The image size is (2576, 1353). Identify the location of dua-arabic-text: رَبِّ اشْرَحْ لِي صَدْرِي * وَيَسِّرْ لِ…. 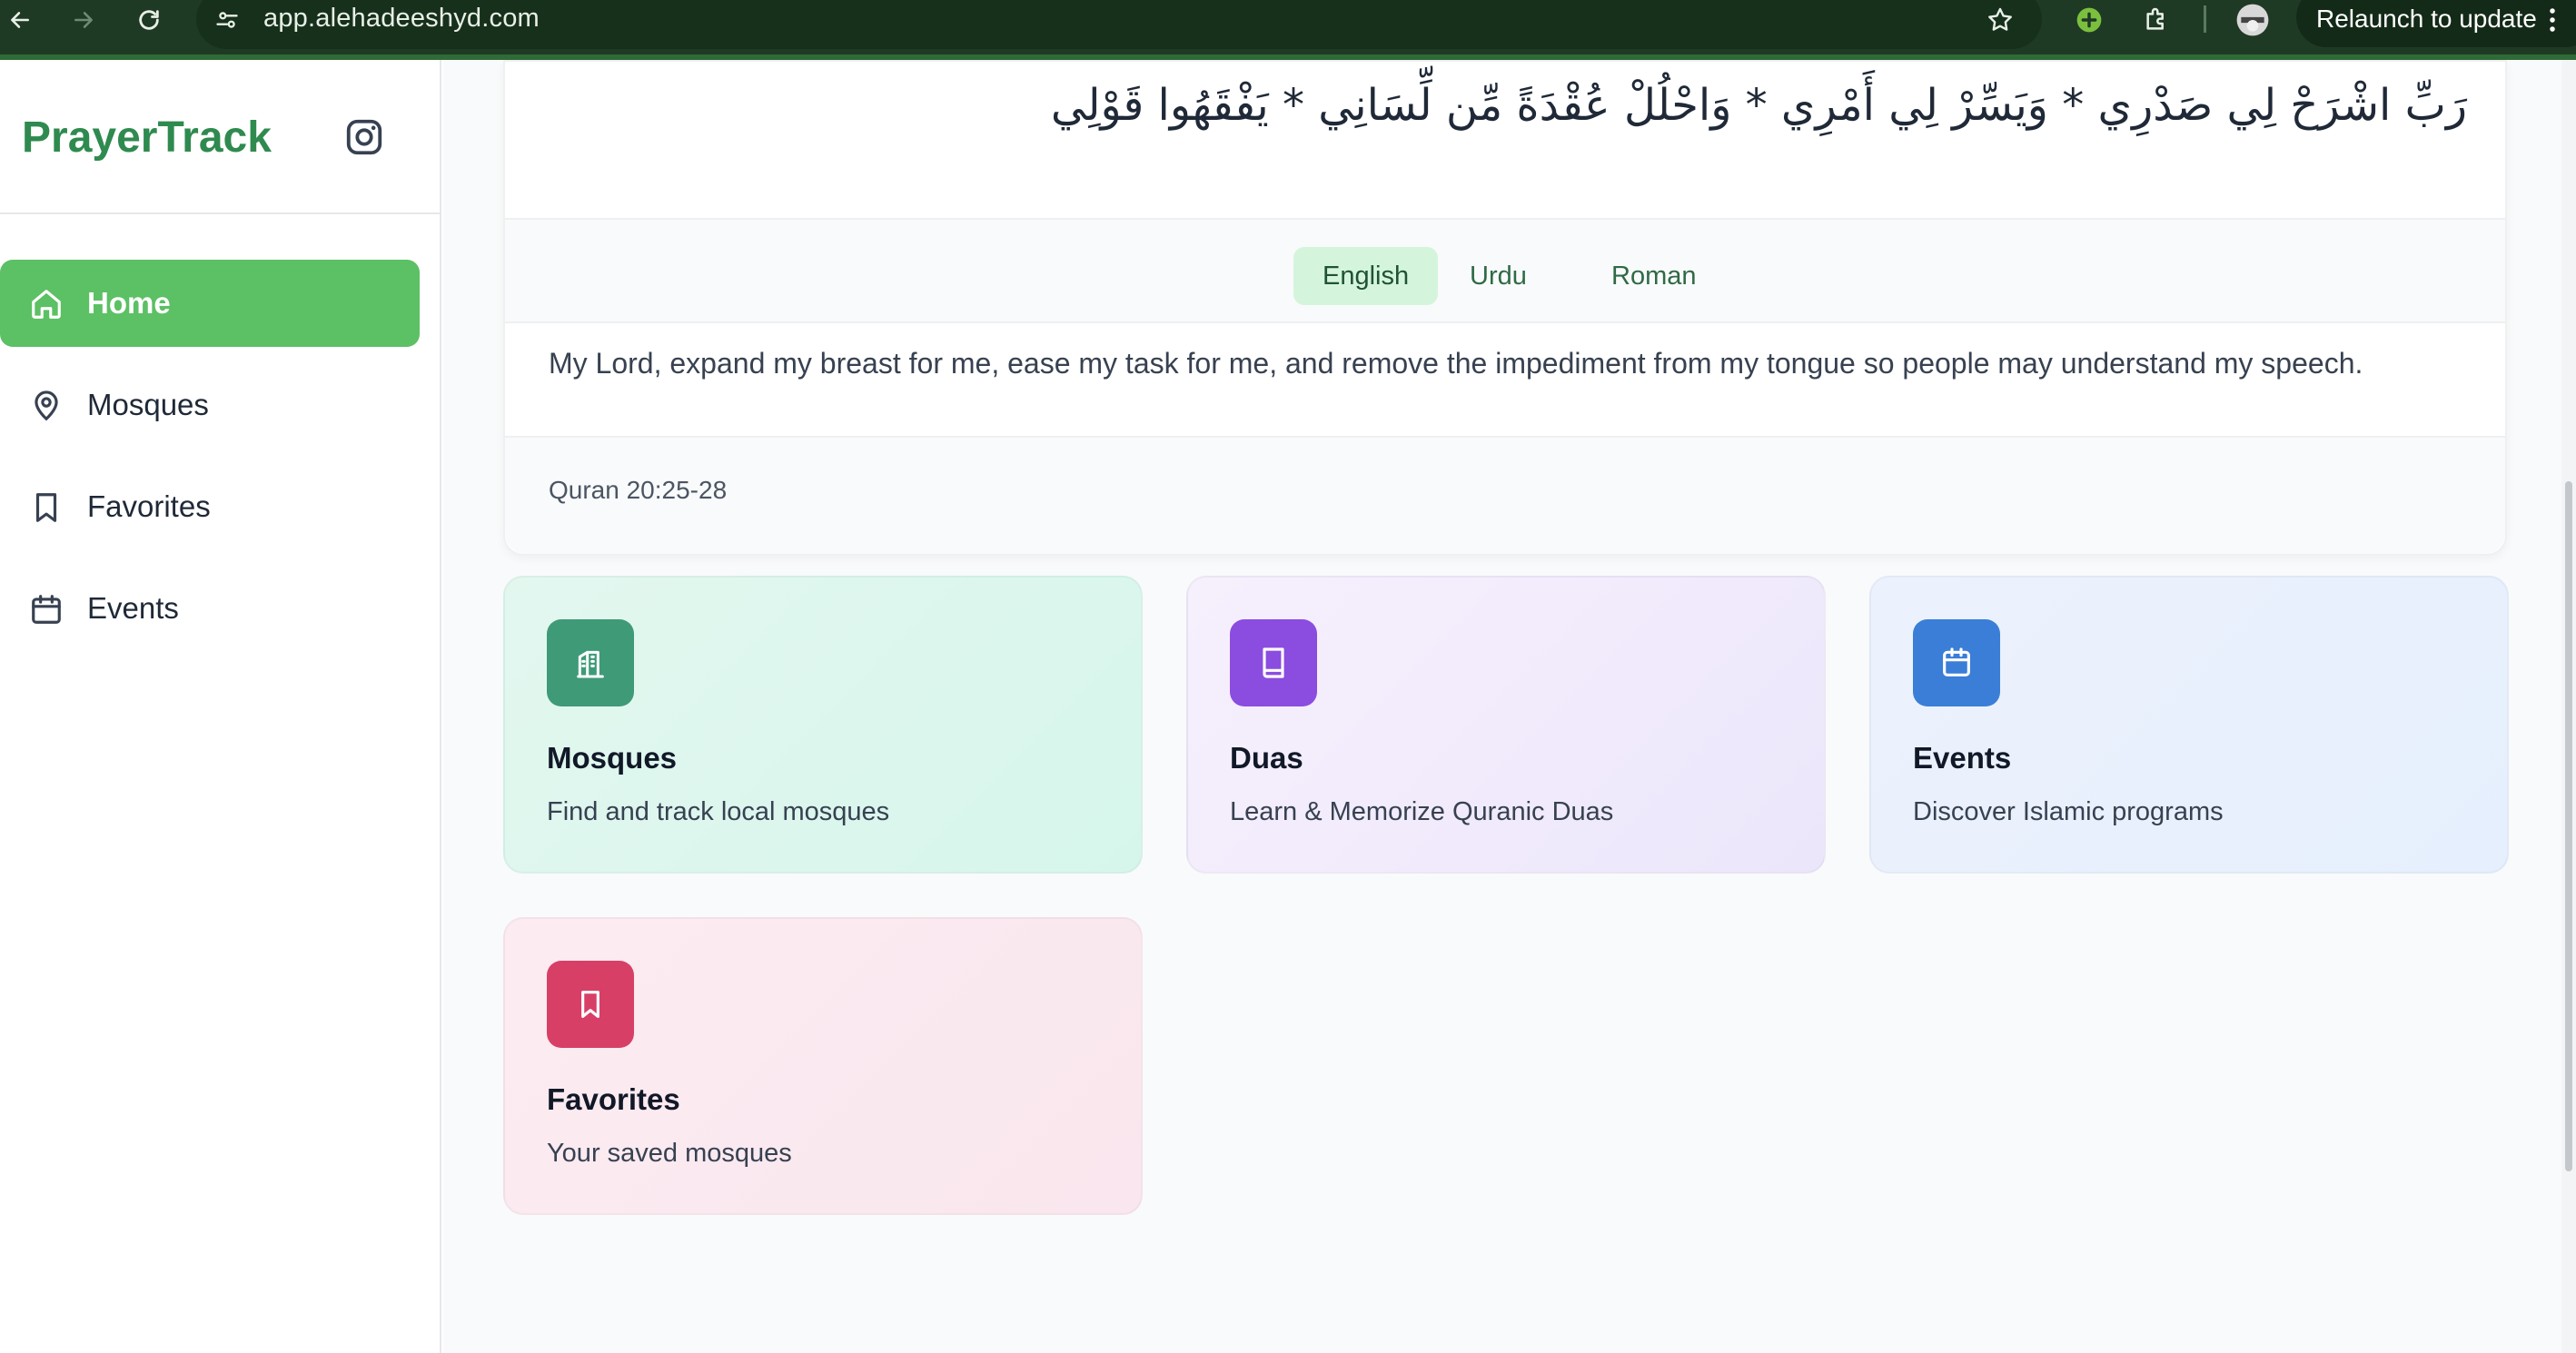
(1758, 105).